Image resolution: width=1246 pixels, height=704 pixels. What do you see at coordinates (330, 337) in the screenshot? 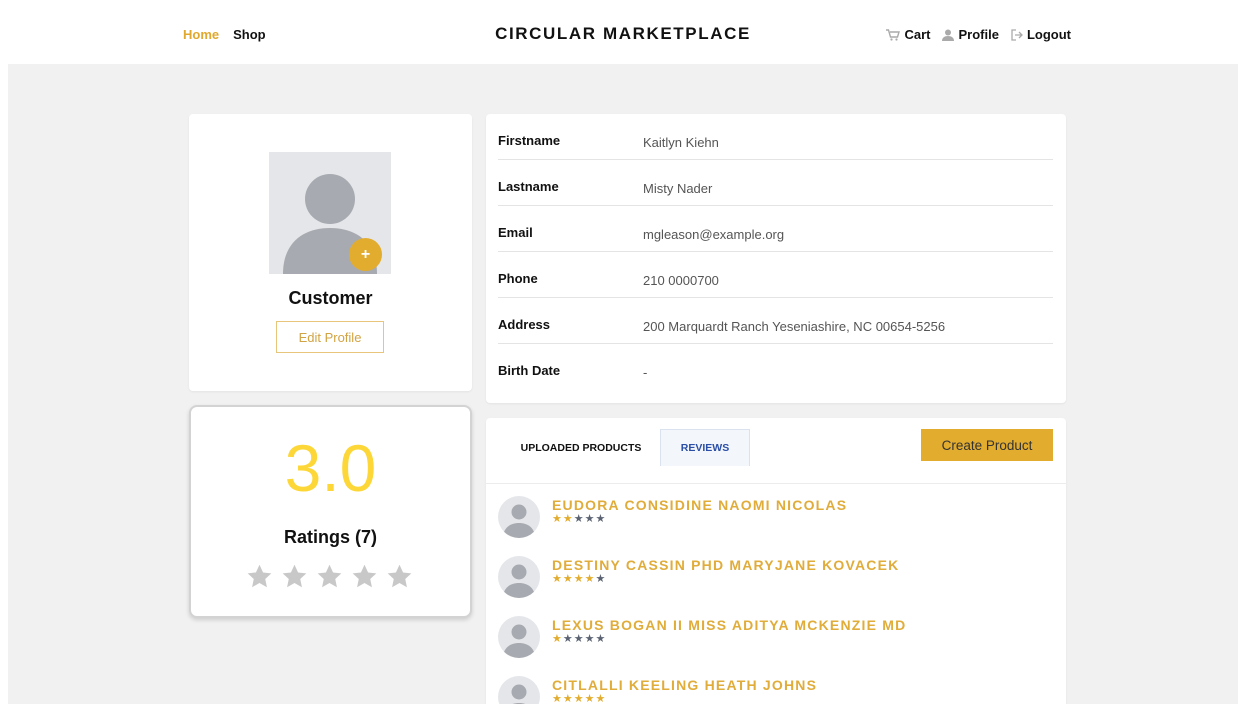
I see `edit-profile-button: Edit Profile` at bounding box center [330, 337].